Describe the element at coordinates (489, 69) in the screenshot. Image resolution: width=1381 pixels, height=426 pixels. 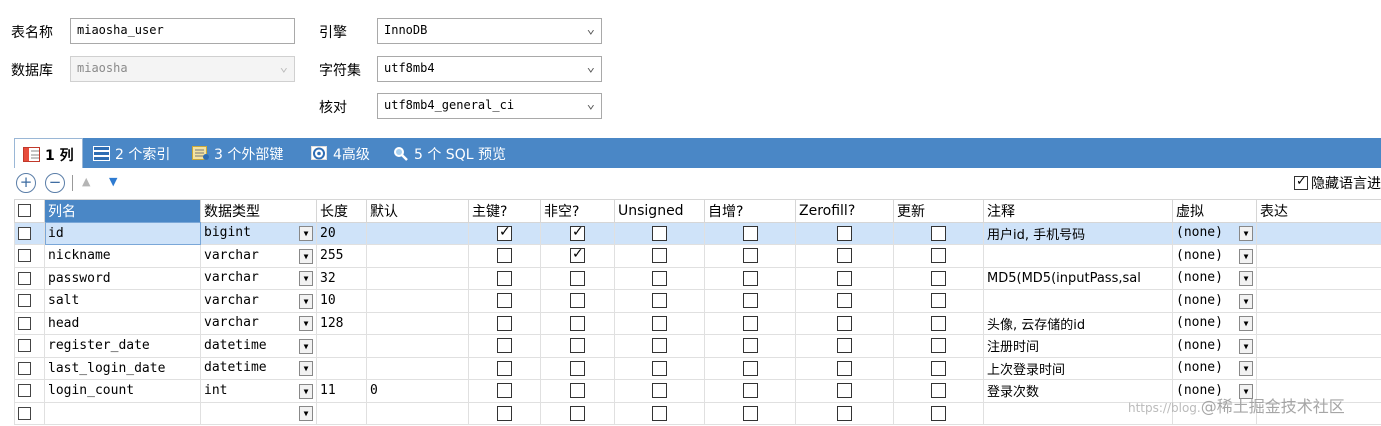
I see `charset-select: utf8mb4 ⌄` at that location.